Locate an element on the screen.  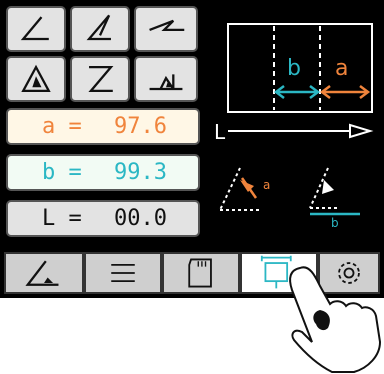
value-field-L: L = 00.0 is located at coordinates (103, 218).